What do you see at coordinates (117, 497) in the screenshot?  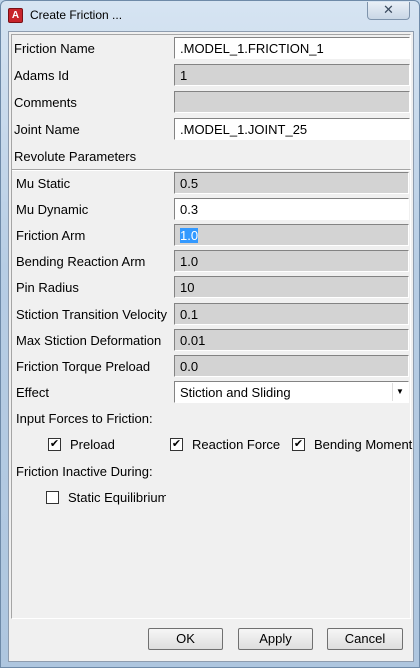 I see `static-equilibrium-checkbox-label: Static Equilibrium` at bounding box center [117, 497].